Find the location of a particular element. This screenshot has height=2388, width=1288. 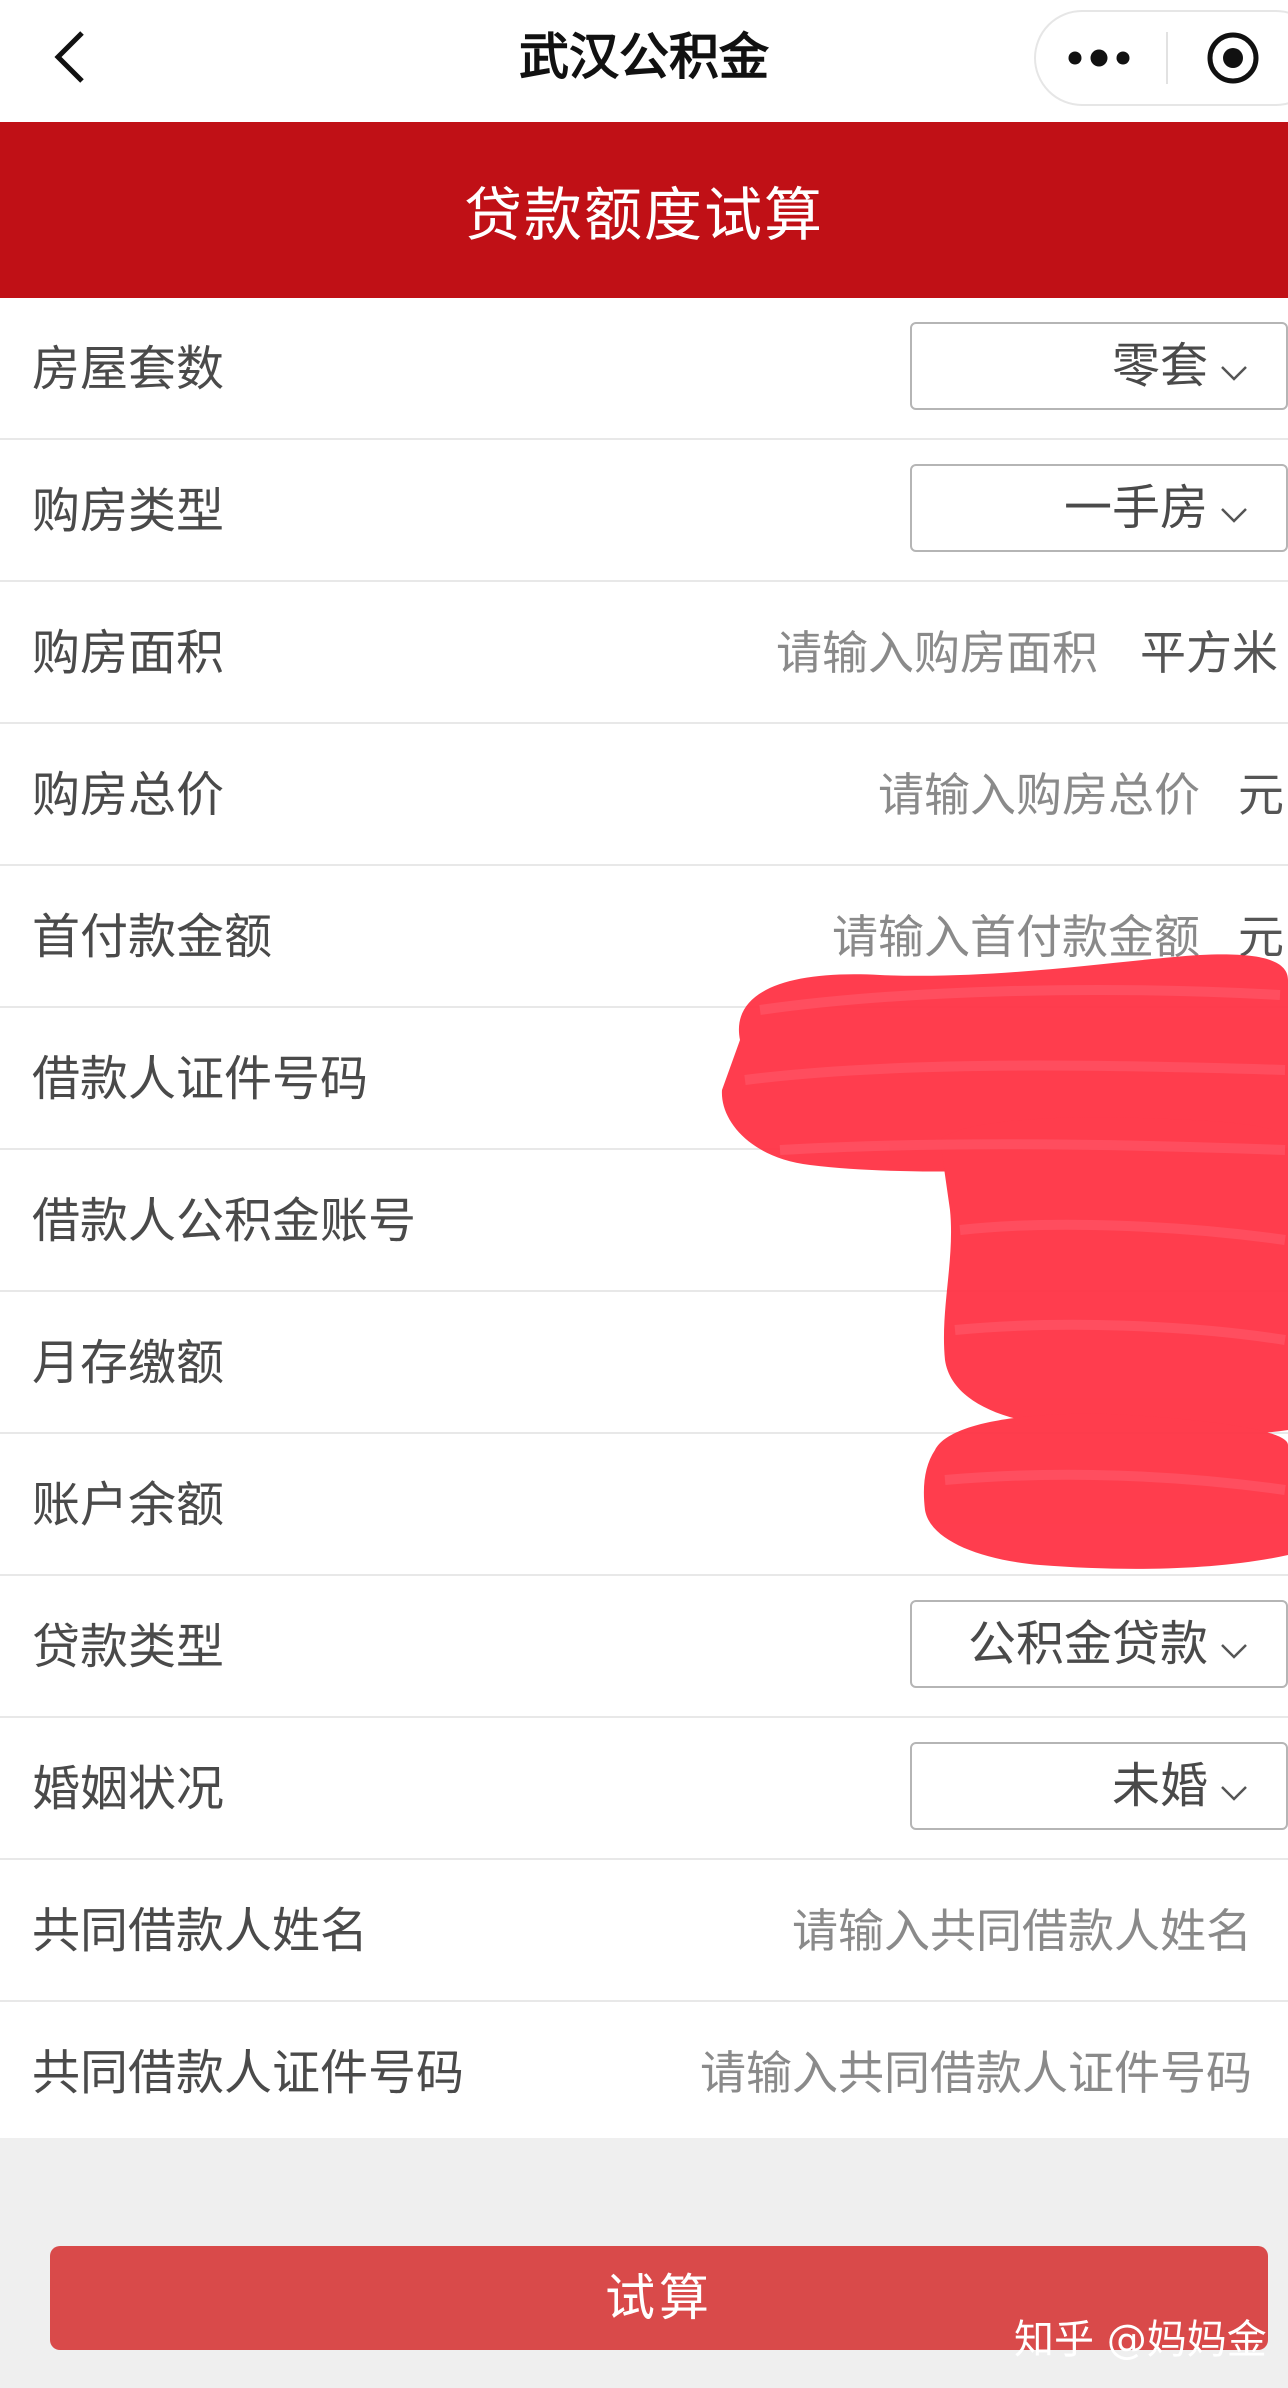

more-dots-icon is located at coordinates (1099, 58).